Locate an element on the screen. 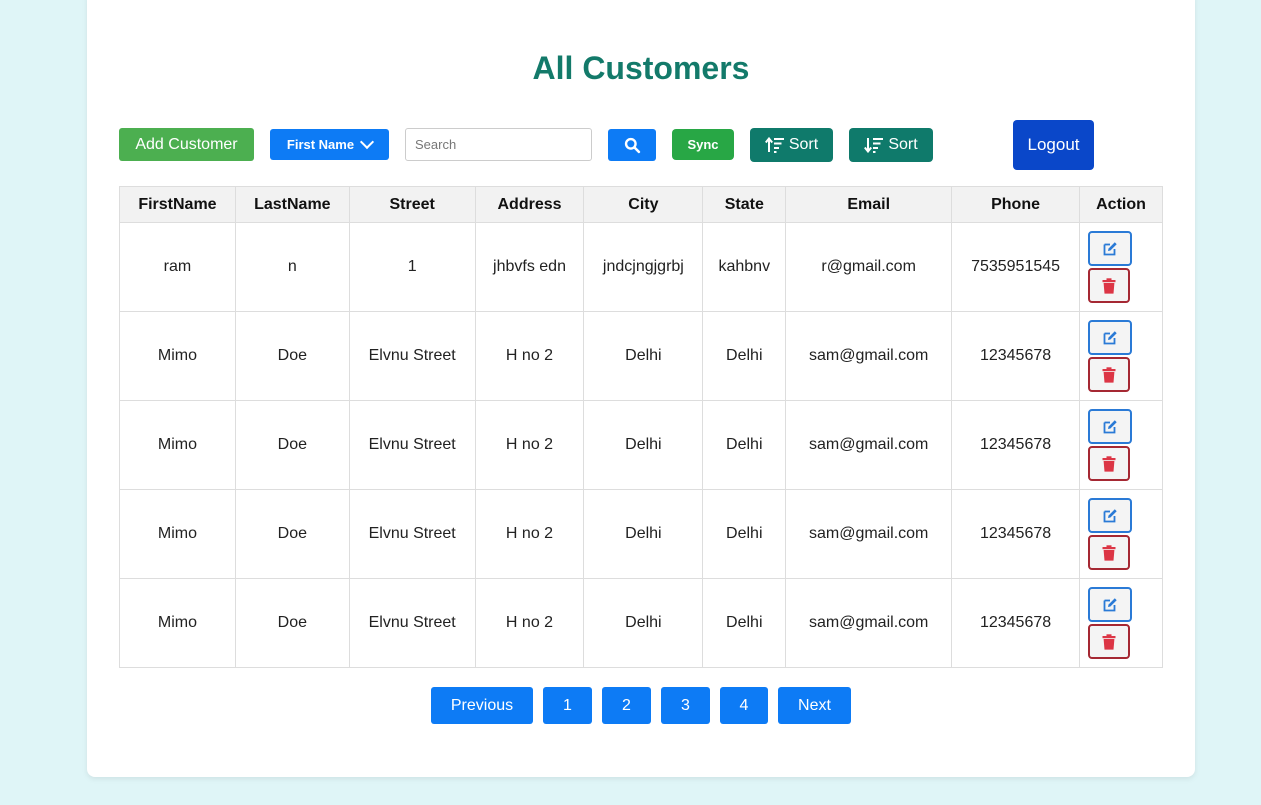 The image size is (1261, 805). column-header-address: Address is located at coordinates (529, 204).